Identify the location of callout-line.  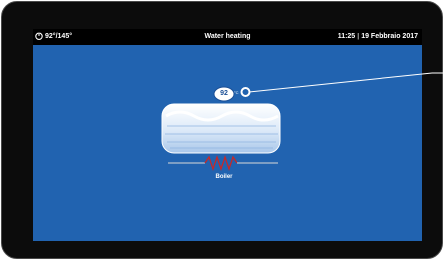
(340, 82).